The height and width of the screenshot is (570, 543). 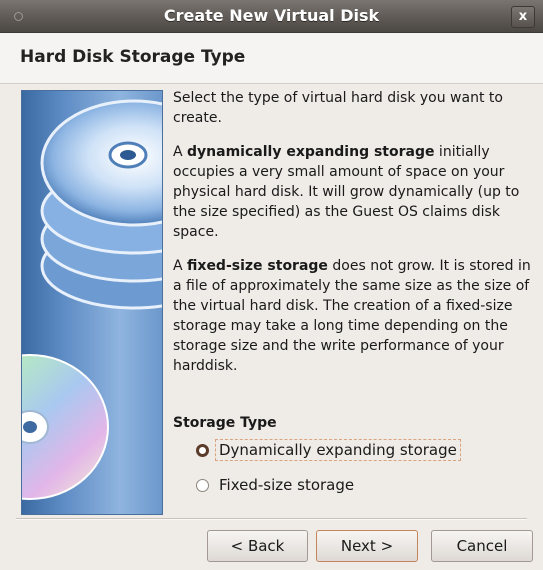 I want to click on window-title: Create New Virtual Disk, so click(x=271, y=15).